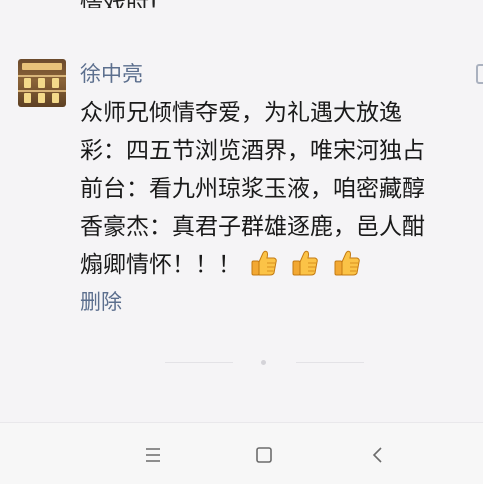 The width and height of the screenshot is (483, 484). Describe the element at coordinates (241, 113) in the screenshot. I see `content-line: 众师兄倾情夺爱，为礼遇大放逸` at that location.